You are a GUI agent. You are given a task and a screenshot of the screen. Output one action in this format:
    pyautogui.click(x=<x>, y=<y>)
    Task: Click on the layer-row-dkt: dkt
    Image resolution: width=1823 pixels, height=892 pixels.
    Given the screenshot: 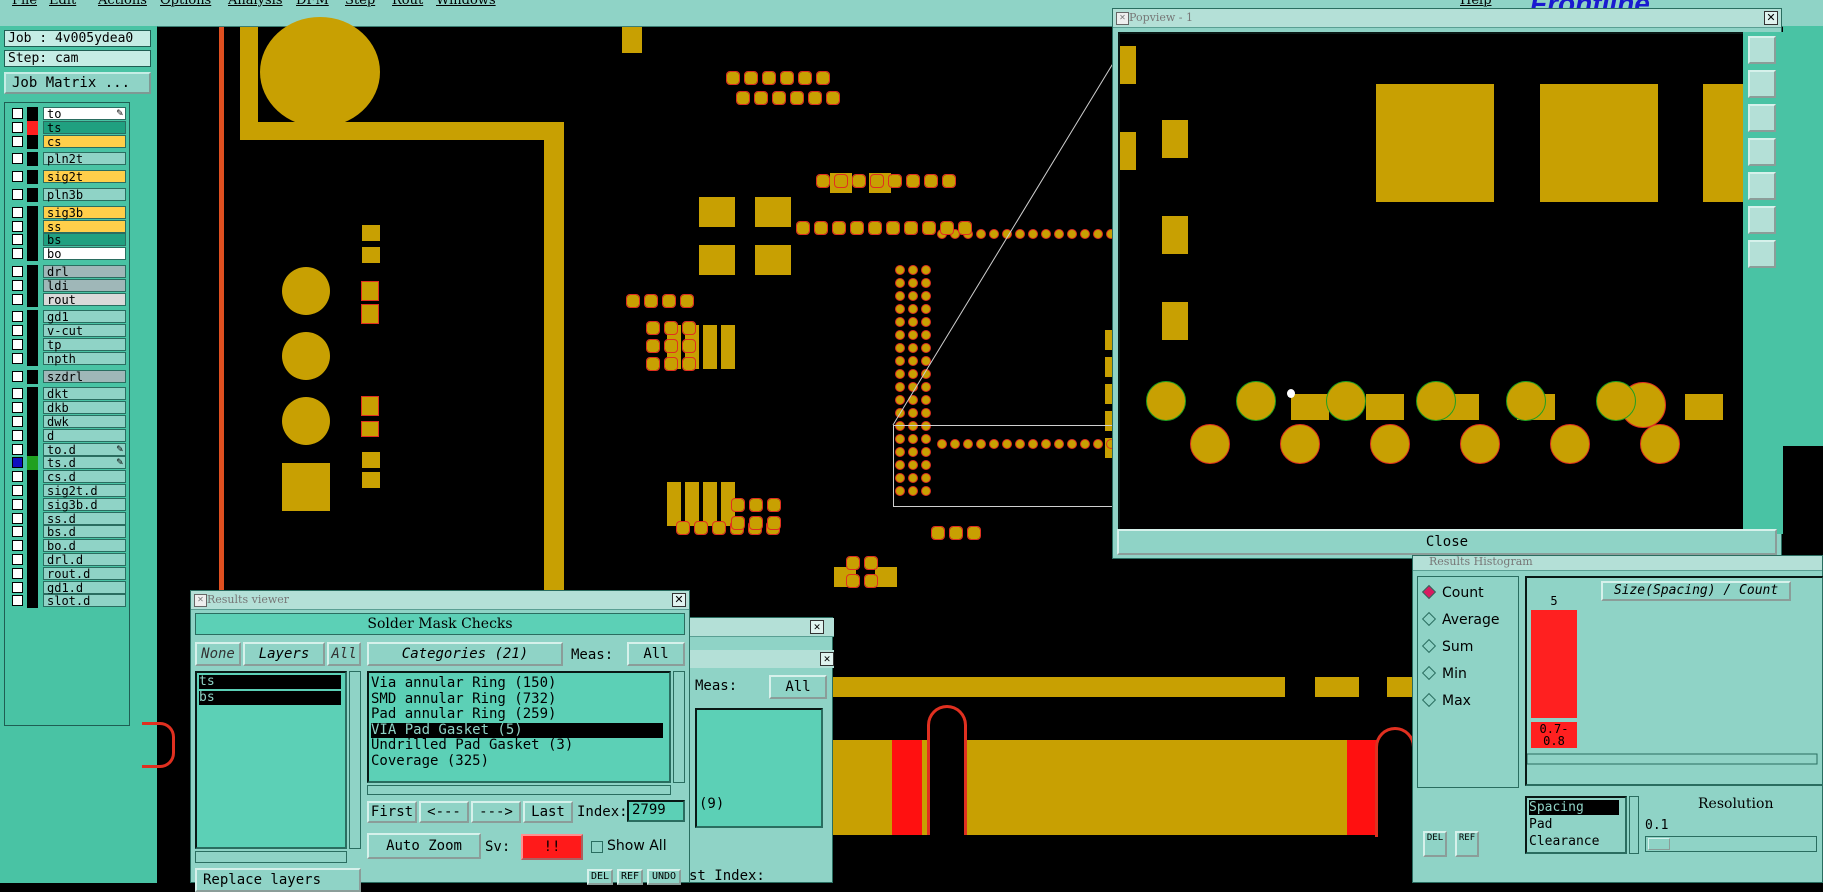 What is the action you would take?
    pyautogui.click(x=68, y=394)
    